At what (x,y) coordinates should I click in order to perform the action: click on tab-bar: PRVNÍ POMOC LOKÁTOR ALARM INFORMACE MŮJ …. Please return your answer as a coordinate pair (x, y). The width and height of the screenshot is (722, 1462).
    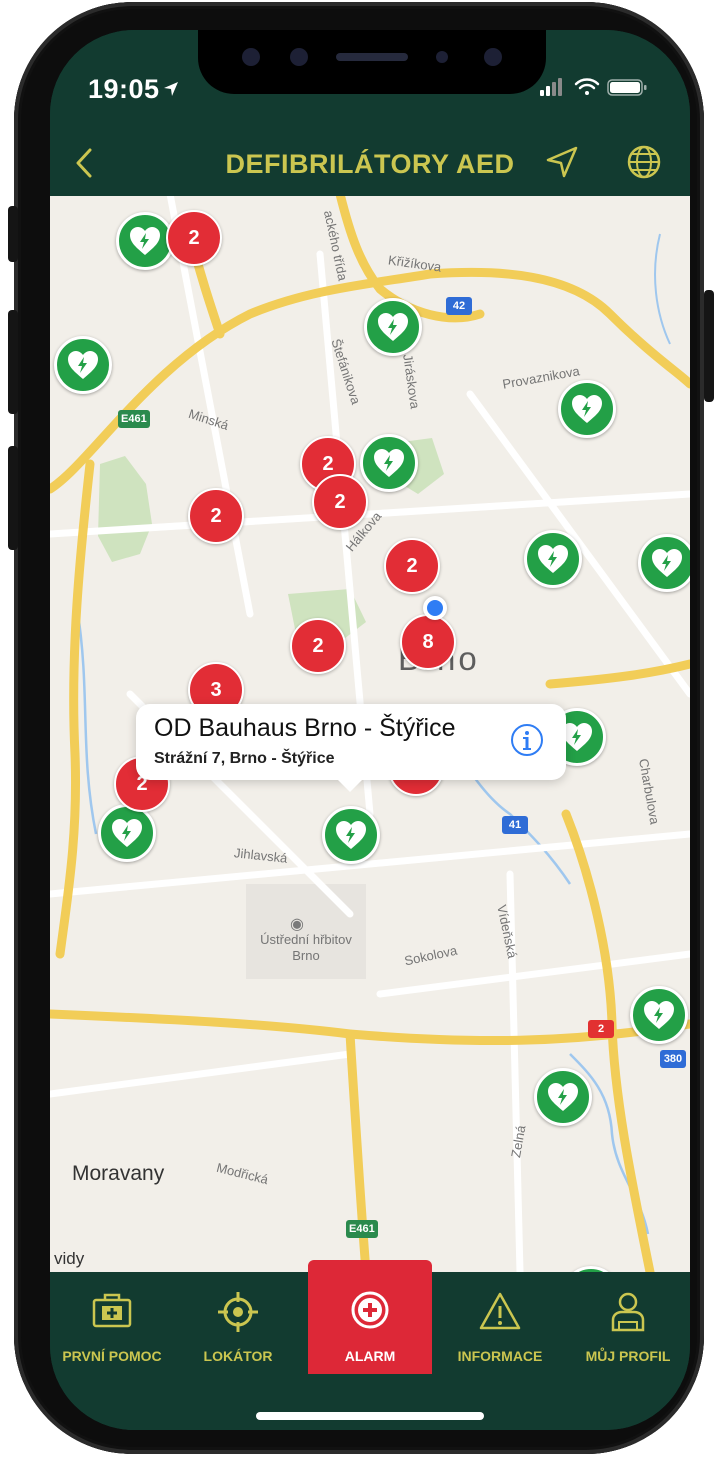
    Looking at the image, I should click on (370, 1345).